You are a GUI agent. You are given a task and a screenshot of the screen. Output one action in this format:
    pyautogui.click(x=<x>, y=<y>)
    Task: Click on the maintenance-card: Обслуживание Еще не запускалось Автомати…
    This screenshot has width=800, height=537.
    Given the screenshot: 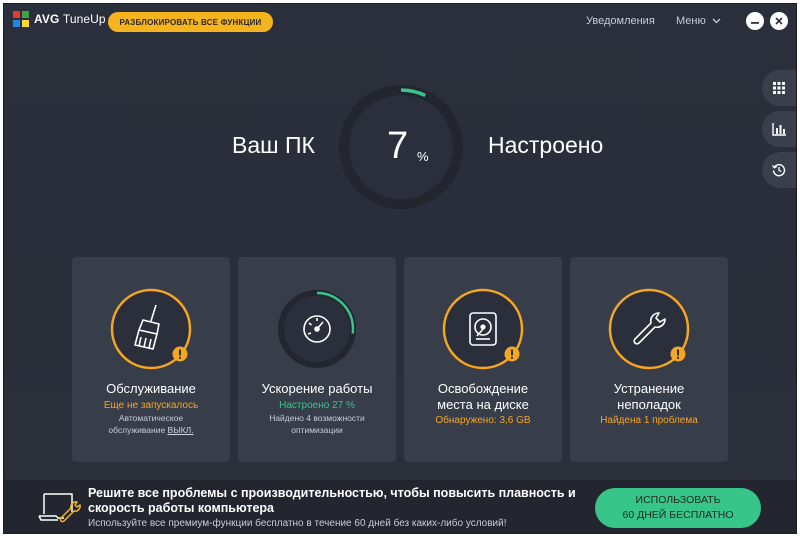 What is the action you would take?
    pyautogui.click(x=151, y=359)
    